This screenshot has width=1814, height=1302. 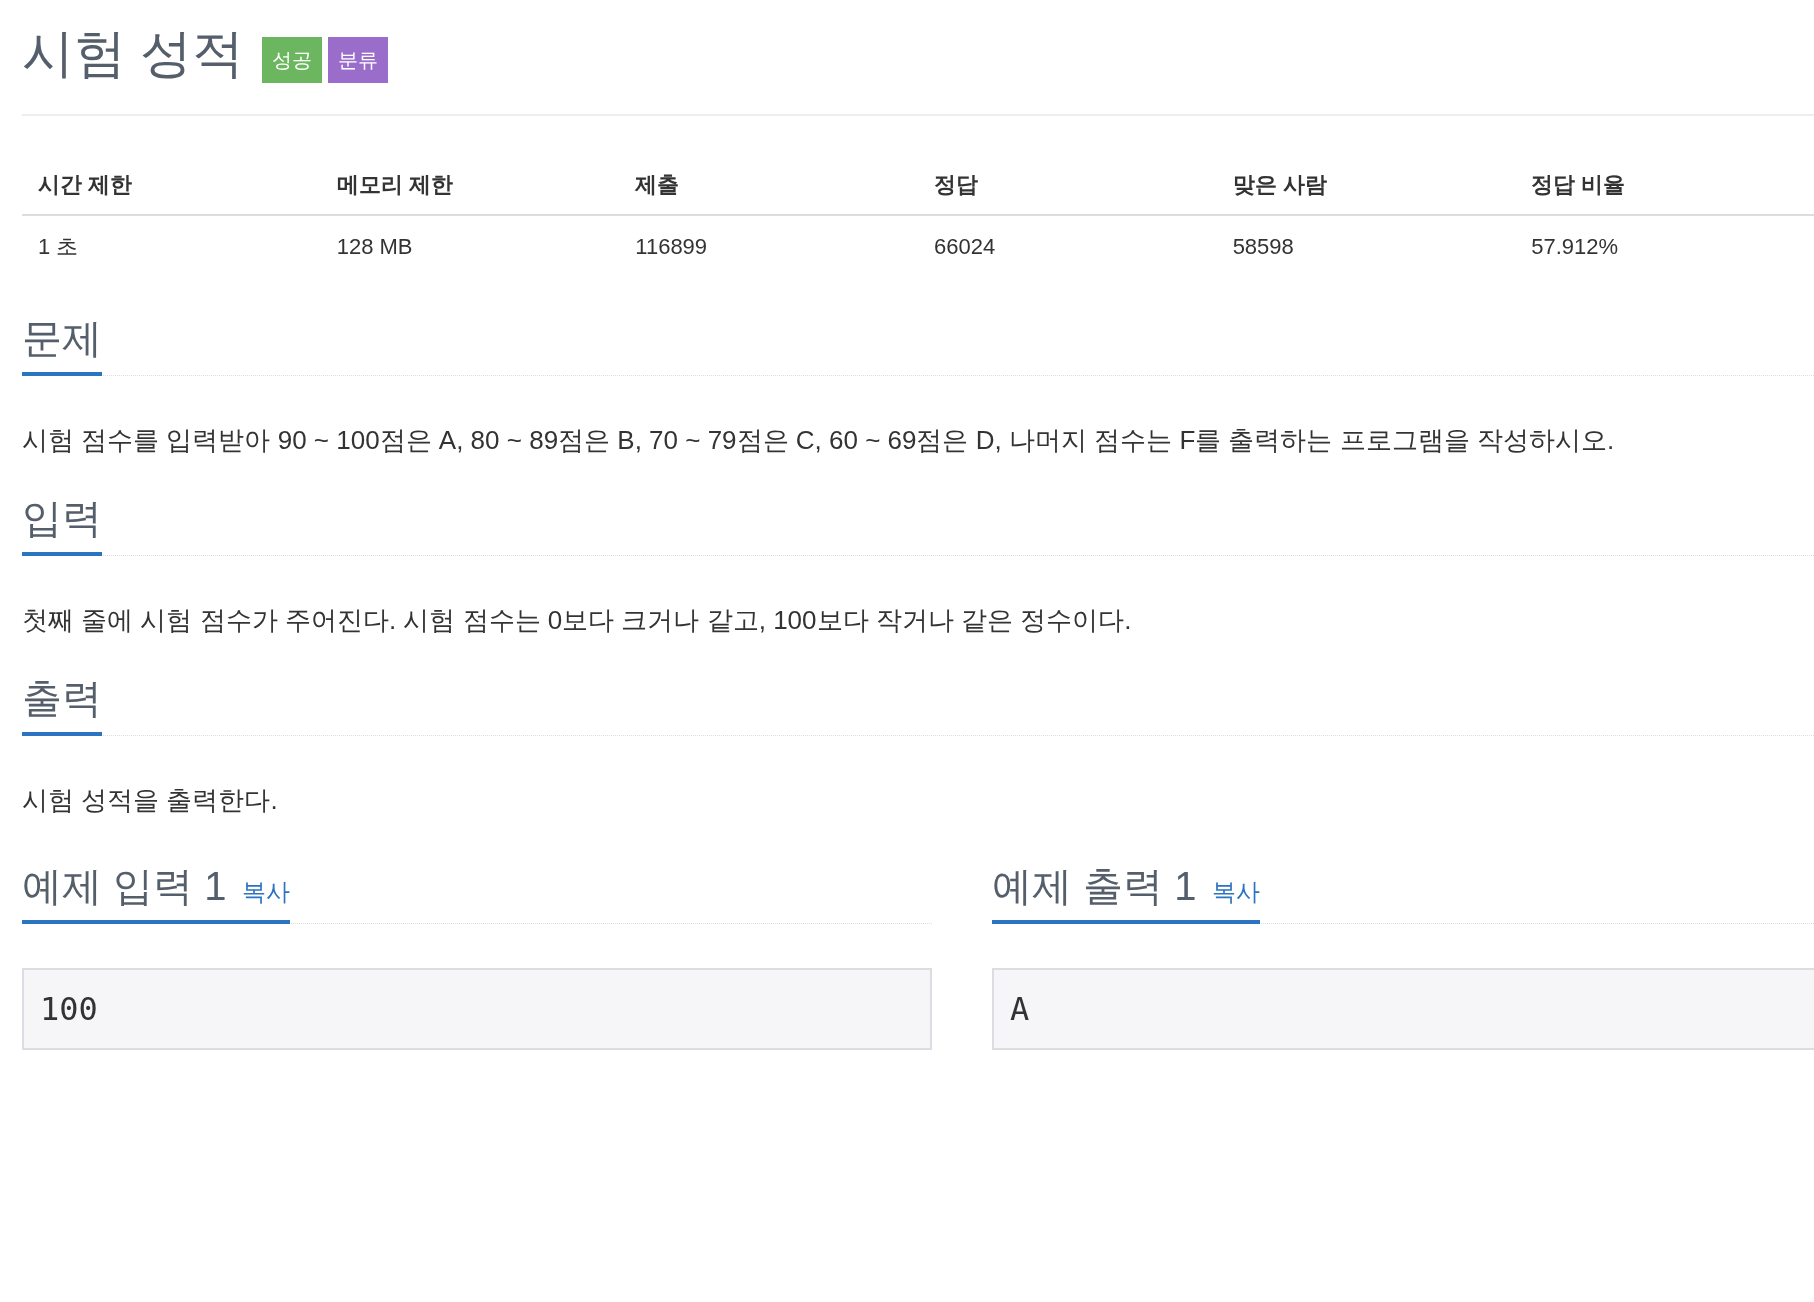 I want to click on column-header: 정답, so click(x=1067, y=186).